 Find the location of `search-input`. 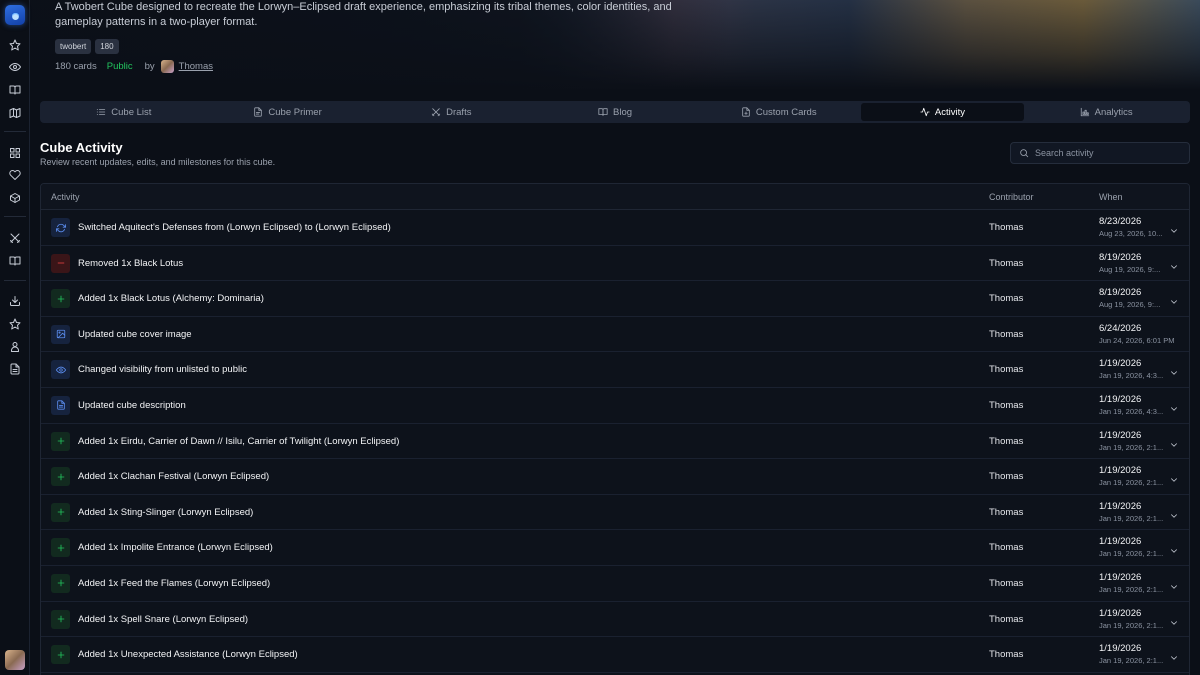

search-input is located at coordinates (1110, 153).